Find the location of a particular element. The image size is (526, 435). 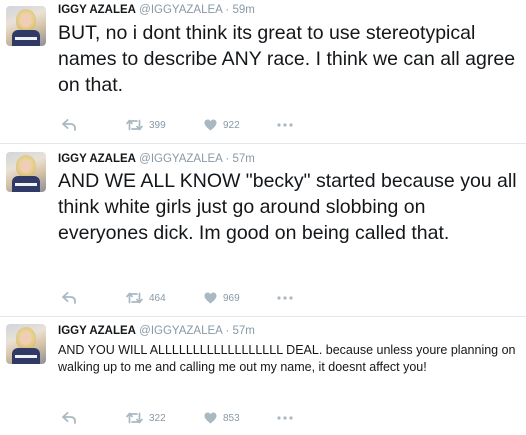

tweet-actions: 322 853 is located at coordinates (208, 418).